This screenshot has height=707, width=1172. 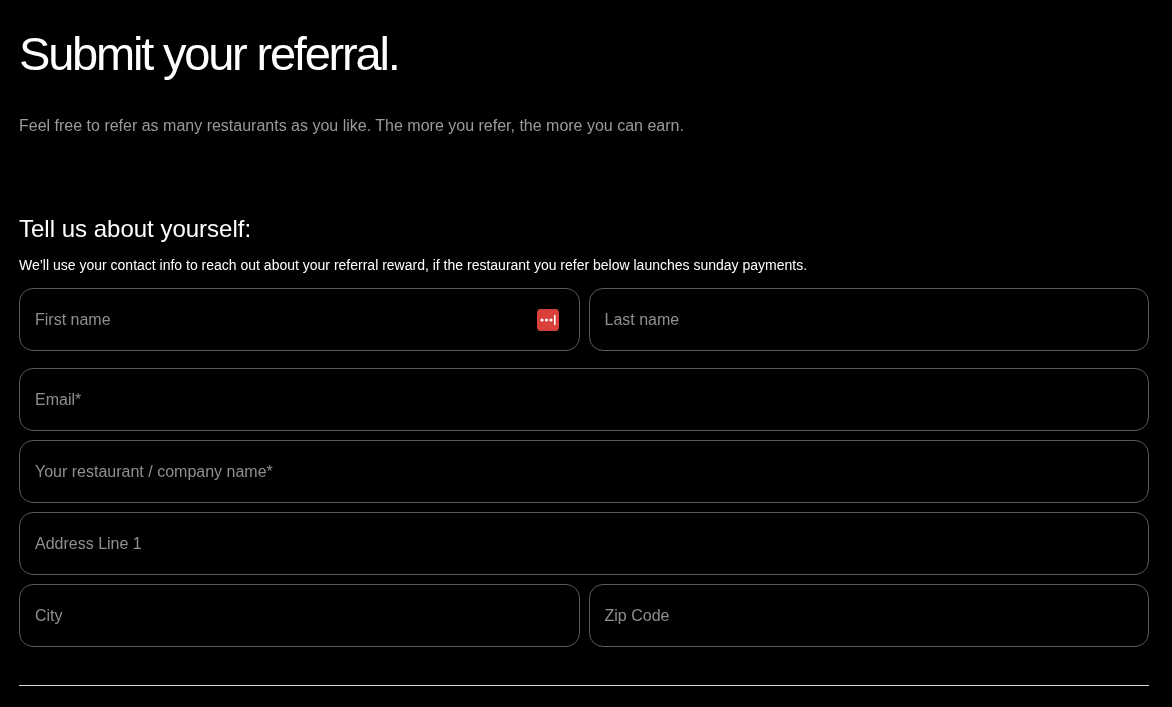 What do you see at coordinates (135, 229) in the screenshot?
I see `section-heading: Tell us about yourself:` at bounding box center [135, 229].